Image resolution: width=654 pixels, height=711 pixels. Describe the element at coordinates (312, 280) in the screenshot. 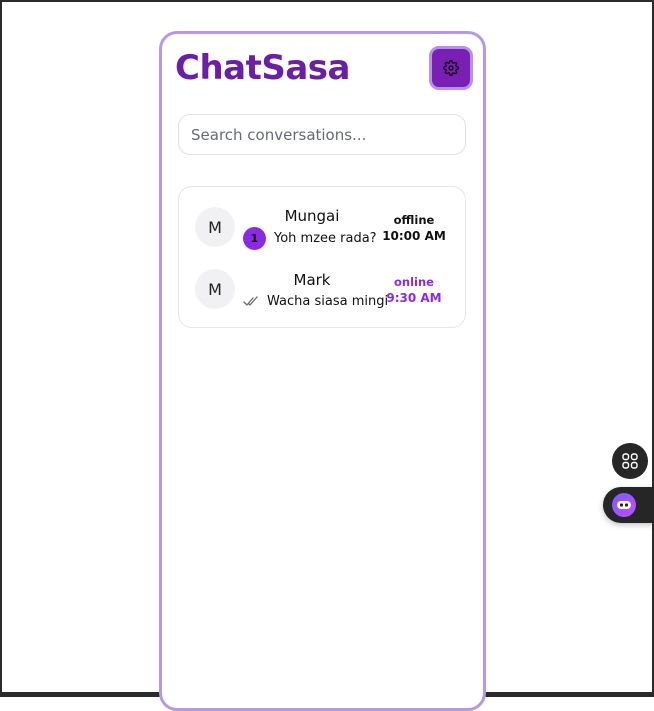

I see `contact-name: Mark` at that location.